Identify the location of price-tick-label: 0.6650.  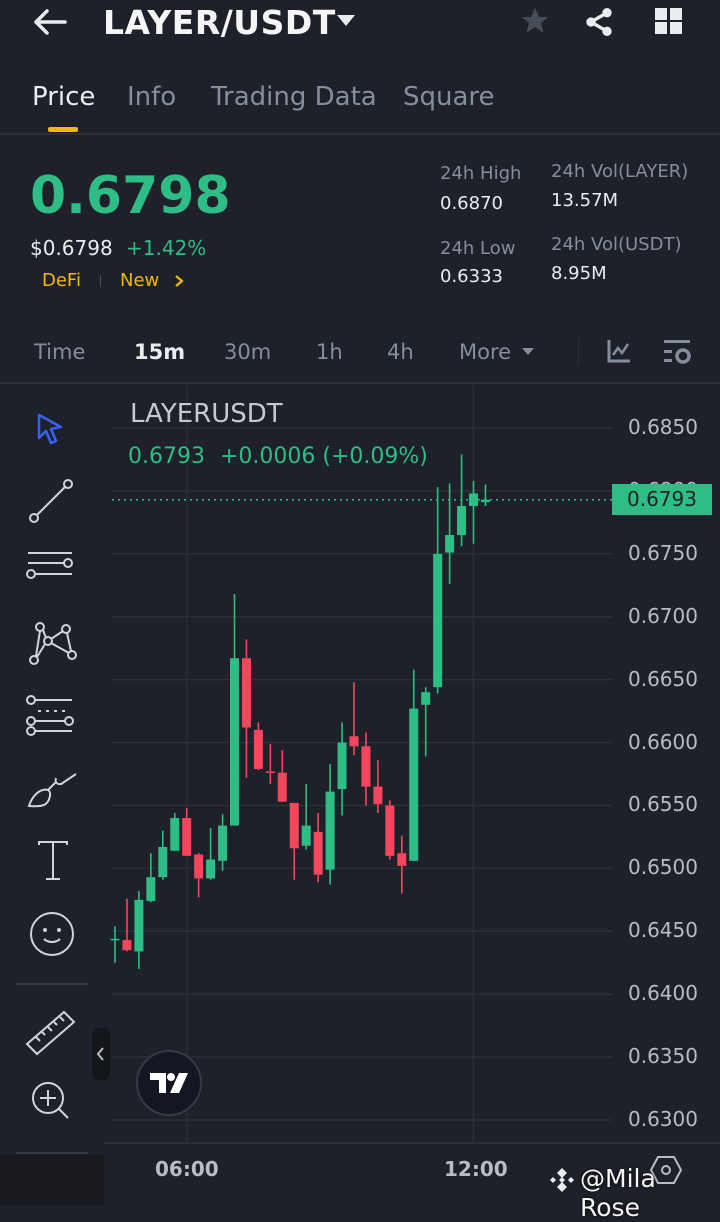
(663, 678).